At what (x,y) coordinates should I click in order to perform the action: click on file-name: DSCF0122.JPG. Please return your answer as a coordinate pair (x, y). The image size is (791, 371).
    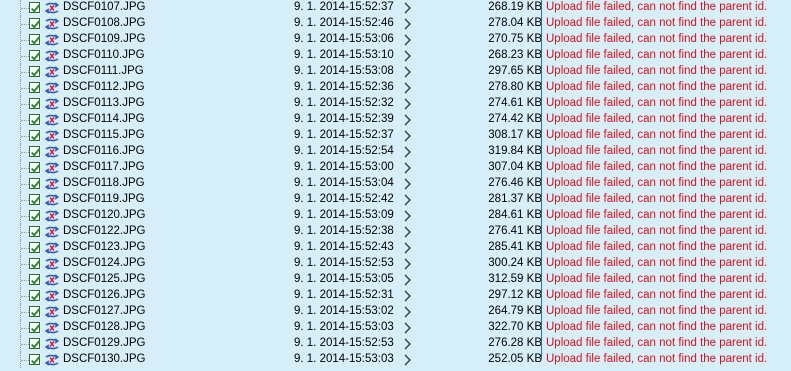
    Looking at the image, I should click on (104, 231).